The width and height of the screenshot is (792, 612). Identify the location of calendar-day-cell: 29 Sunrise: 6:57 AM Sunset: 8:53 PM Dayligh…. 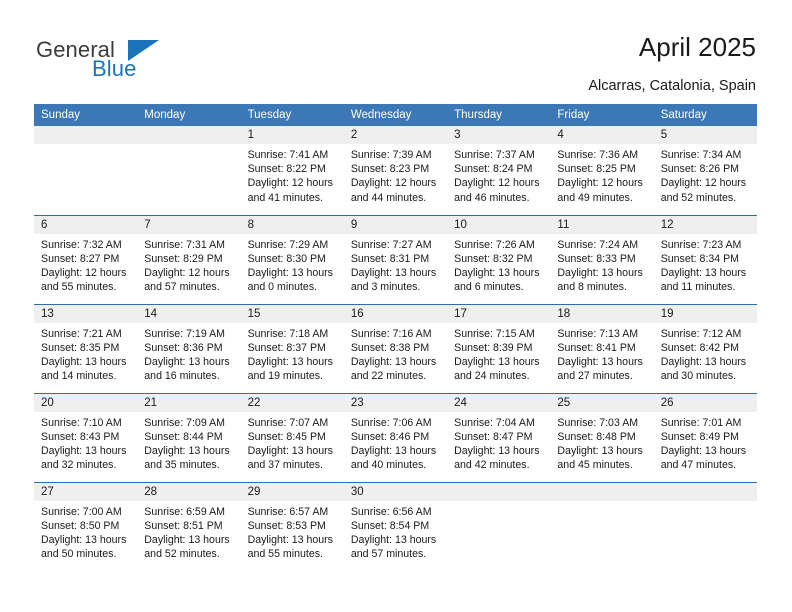
(292, 526).